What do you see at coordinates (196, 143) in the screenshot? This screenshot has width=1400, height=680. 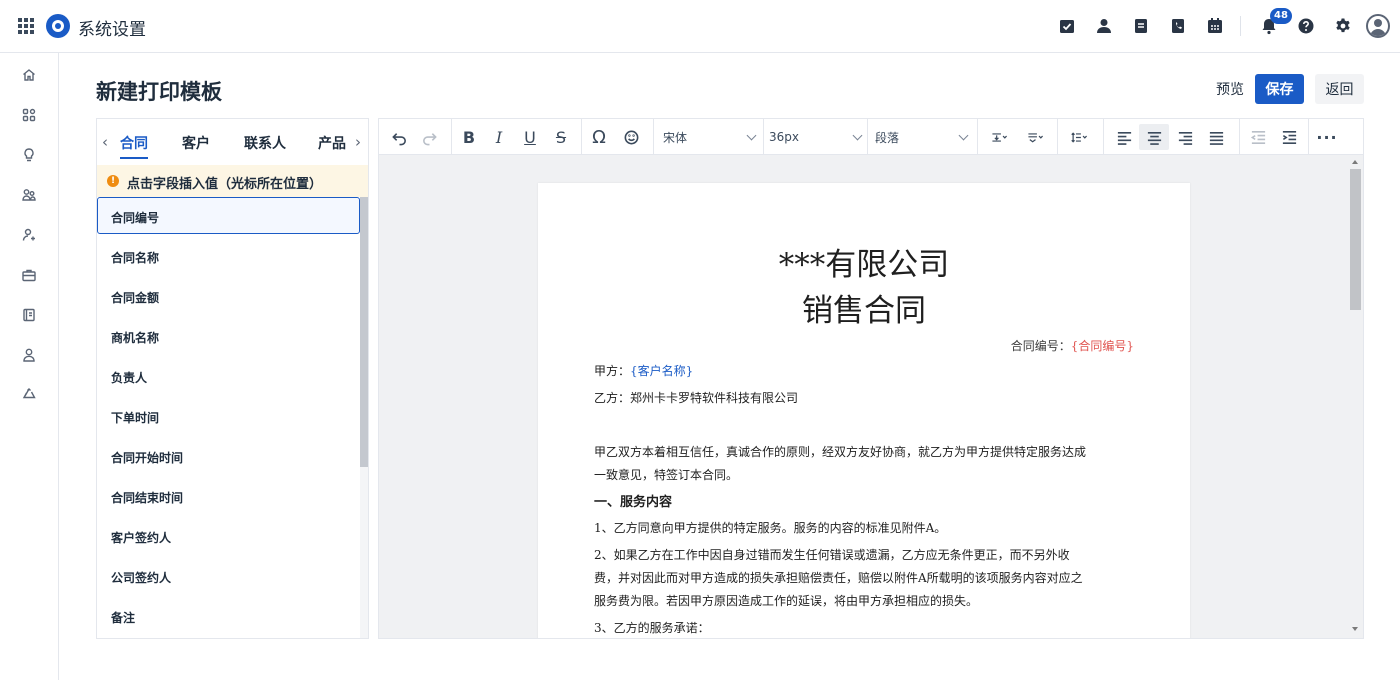 I see `tab-customer: 客户` at bounding box center [196, 143].